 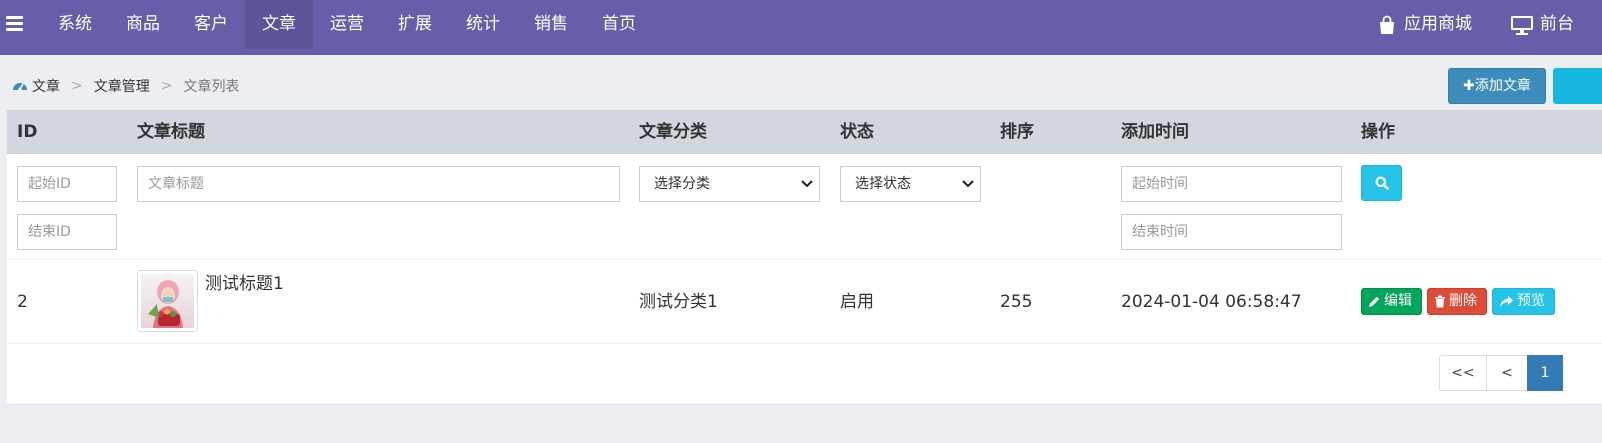 I want to click on status-select: 选择状态, so click(x=910, y=184).